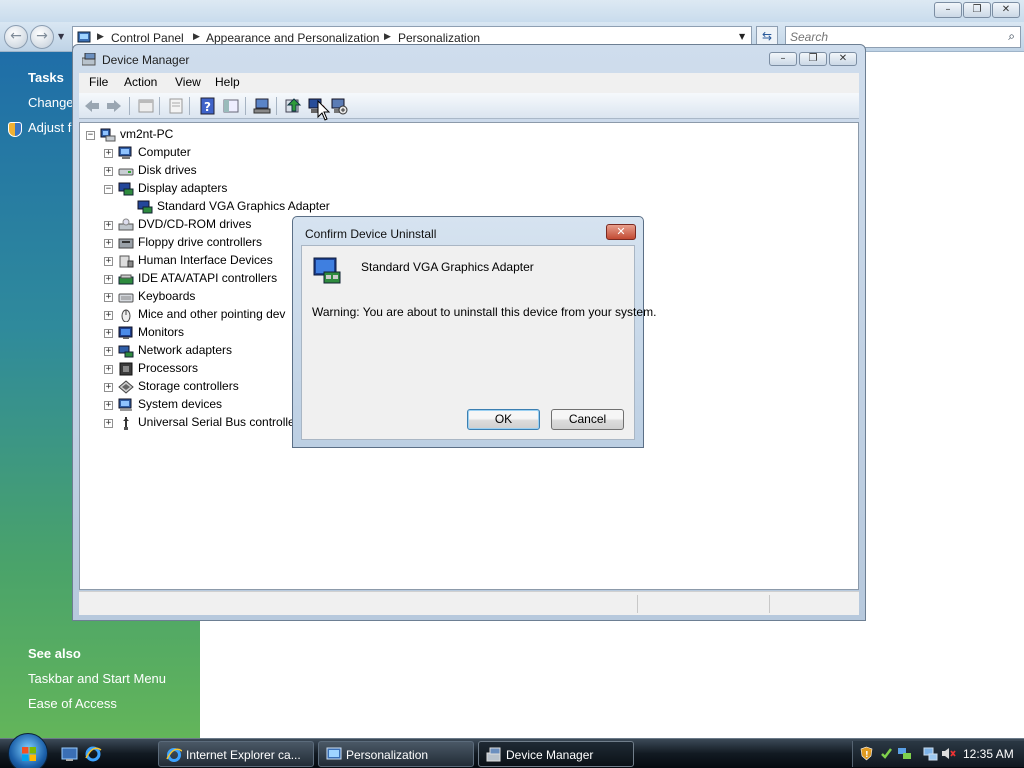 The image size is (1024, 768). Describe the element at coordinates (140, 82) in the screenshot. I see `menu-action: Action` at that location.